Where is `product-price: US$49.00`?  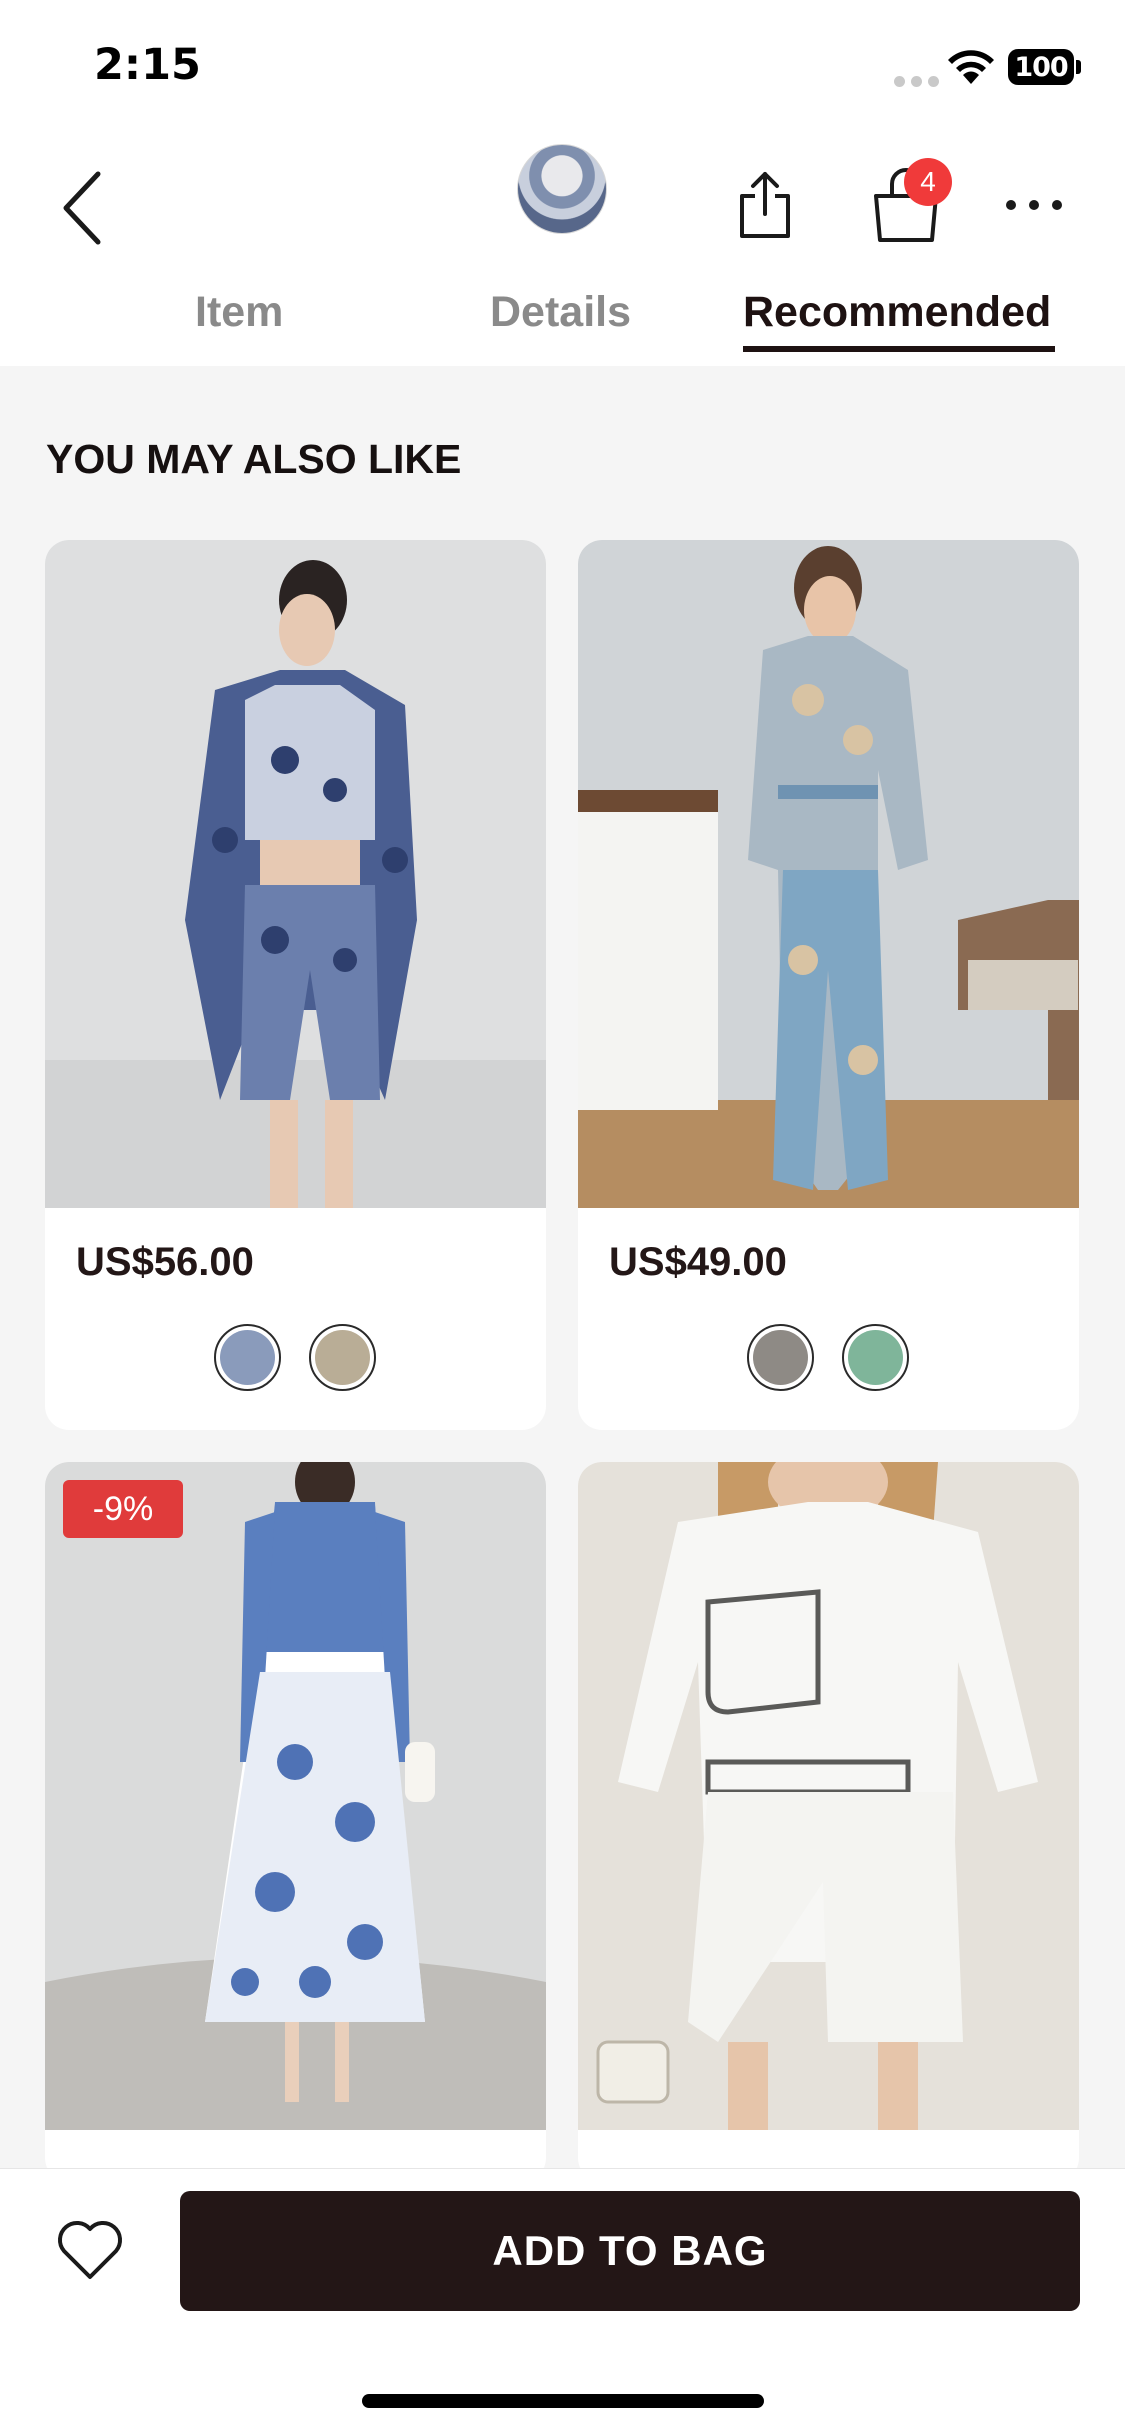
product-price: US$49.00 is located at coordinates (698, 1262).